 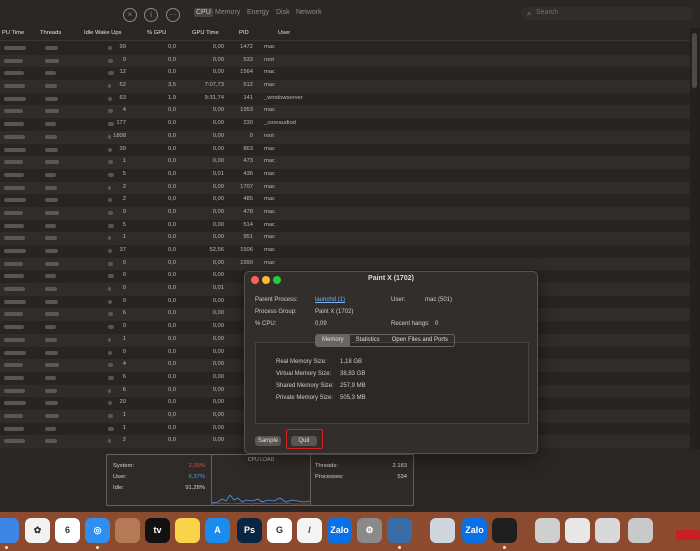 What do you see at coordinates (345, 61) in the screenshot?
I see `table-row: 0 0,0 0,00 533 root` at bounding box center [345, 61].